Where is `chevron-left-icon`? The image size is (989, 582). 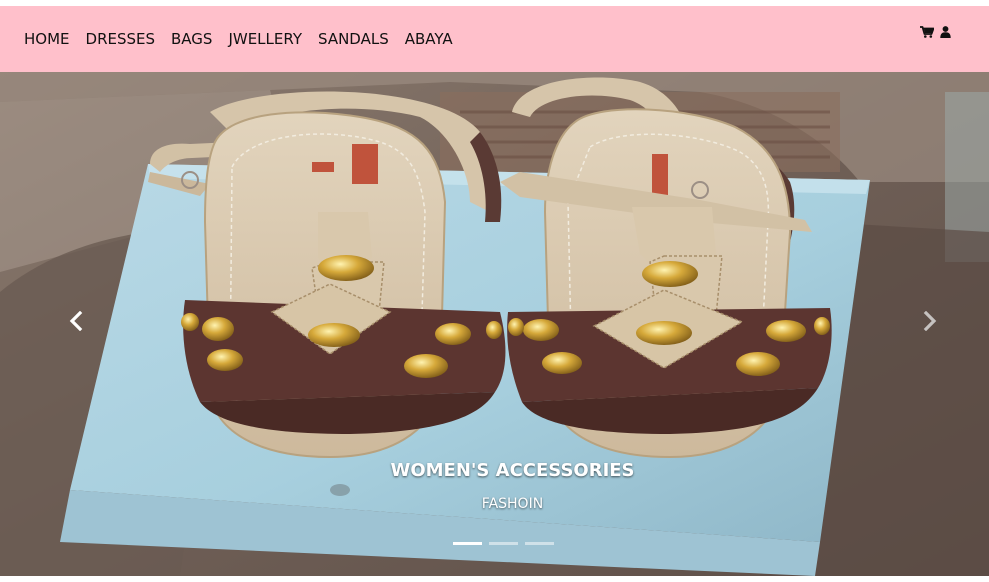 chevron-left-icon is located at coordinates (76, 323).